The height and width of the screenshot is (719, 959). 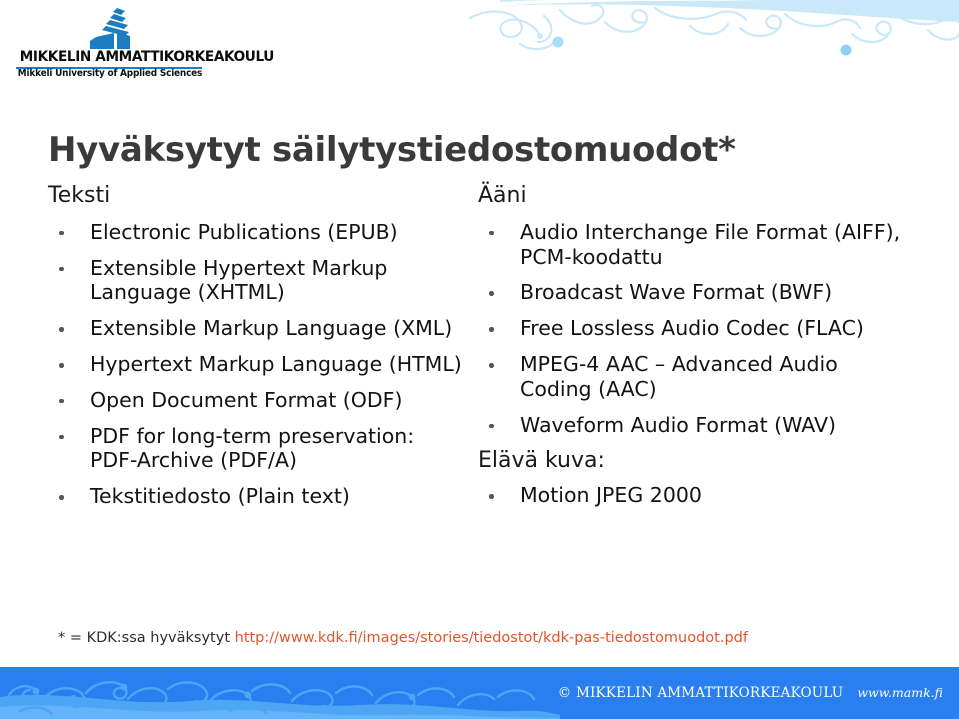 What do you see at coordinates (258, 496) in the screenshot?
I see `list-item: Tekstitiedosto (Plain text)` at bounding box center [258, 496].